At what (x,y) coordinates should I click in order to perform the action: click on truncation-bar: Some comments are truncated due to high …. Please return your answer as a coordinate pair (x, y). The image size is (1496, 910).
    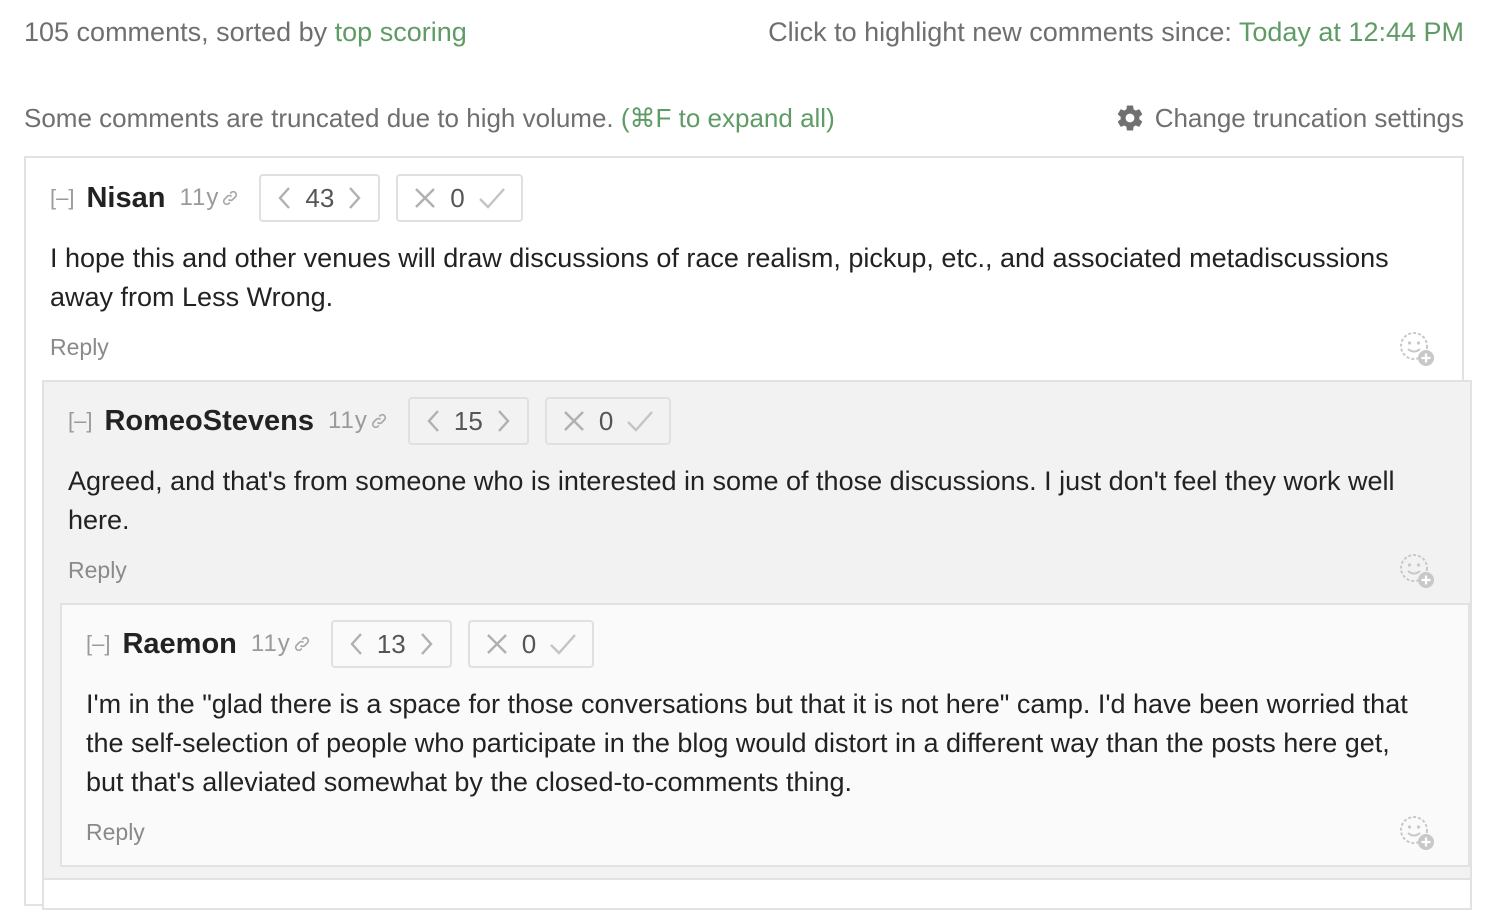
    Looking at the image, I should click on (744, 118).